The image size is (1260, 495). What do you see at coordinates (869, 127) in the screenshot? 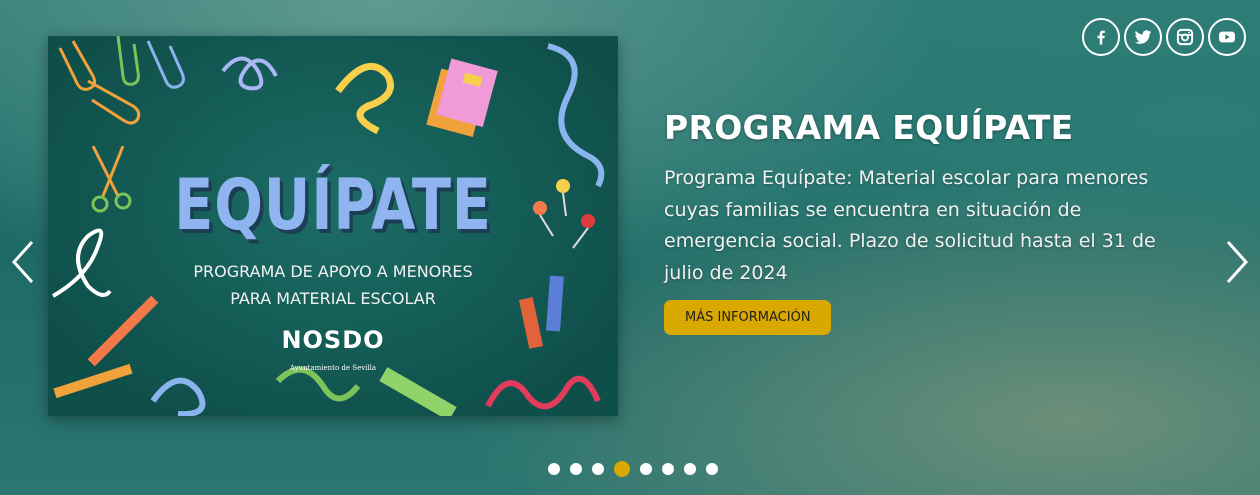
I see `slide-title: PROGRAMA EQUÍPATE` at bounding box center [869, 127].